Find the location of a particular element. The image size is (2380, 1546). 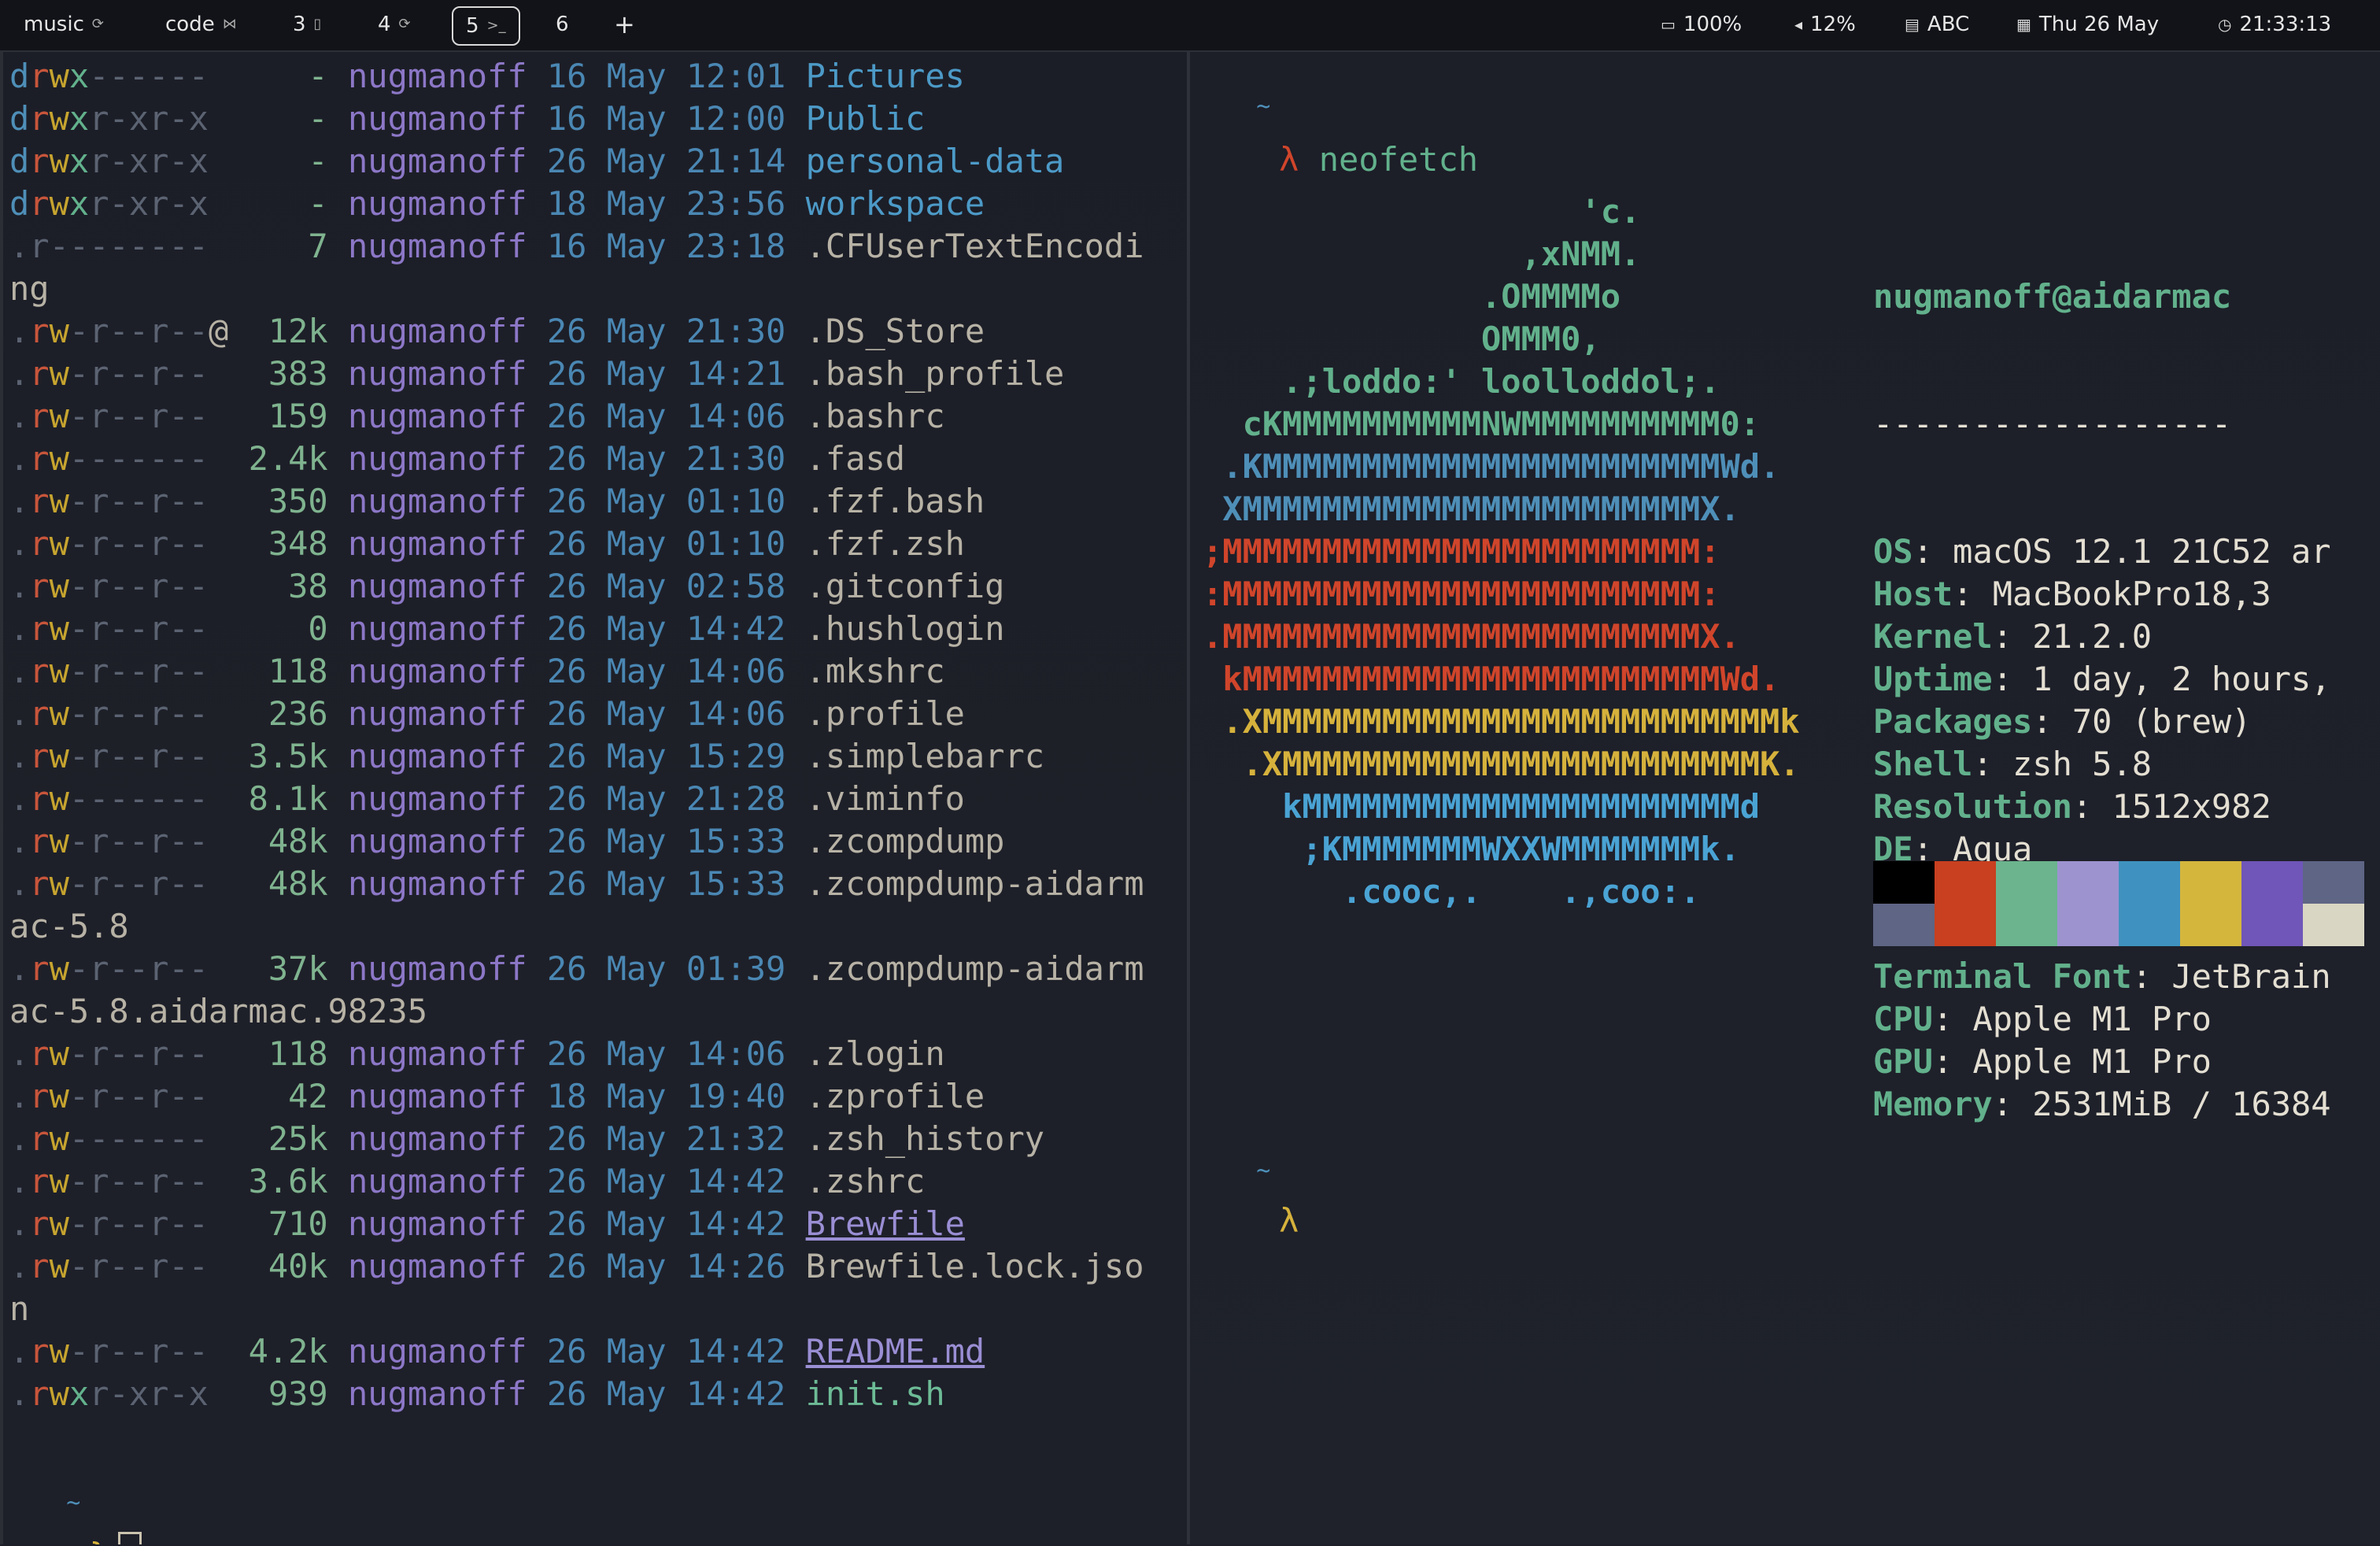

logo-line: 'c. is located at coordinates (1422, 212).